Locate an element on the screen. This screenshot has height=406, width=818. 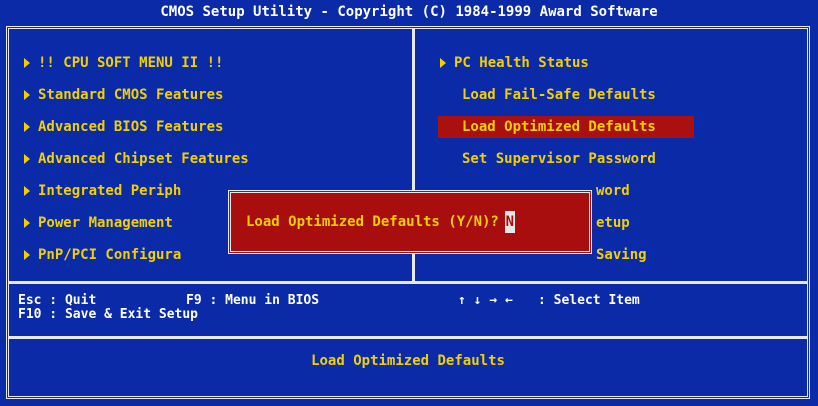
menu-item-pnp-pci: PnP/PCI Configura is located at coordinates (102, 255).